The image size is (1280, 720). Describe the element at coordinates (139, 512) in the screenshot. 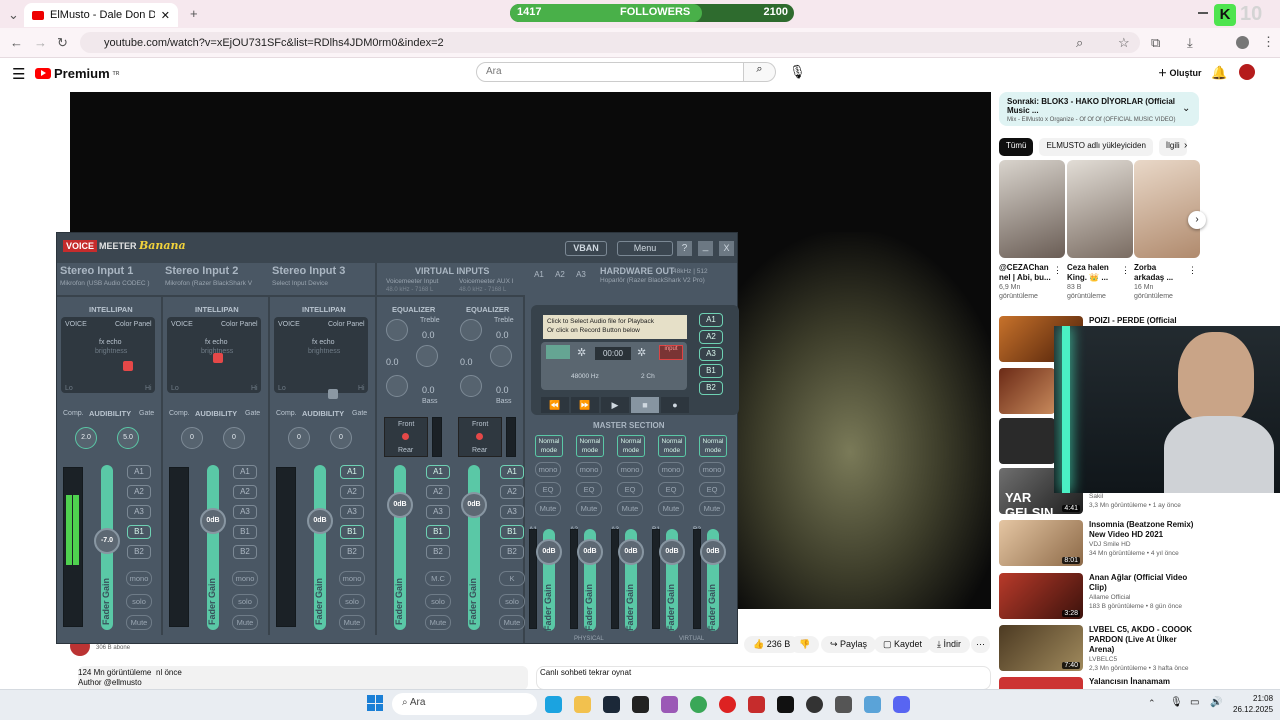

I see `bus-a3-button: A3` at that location.